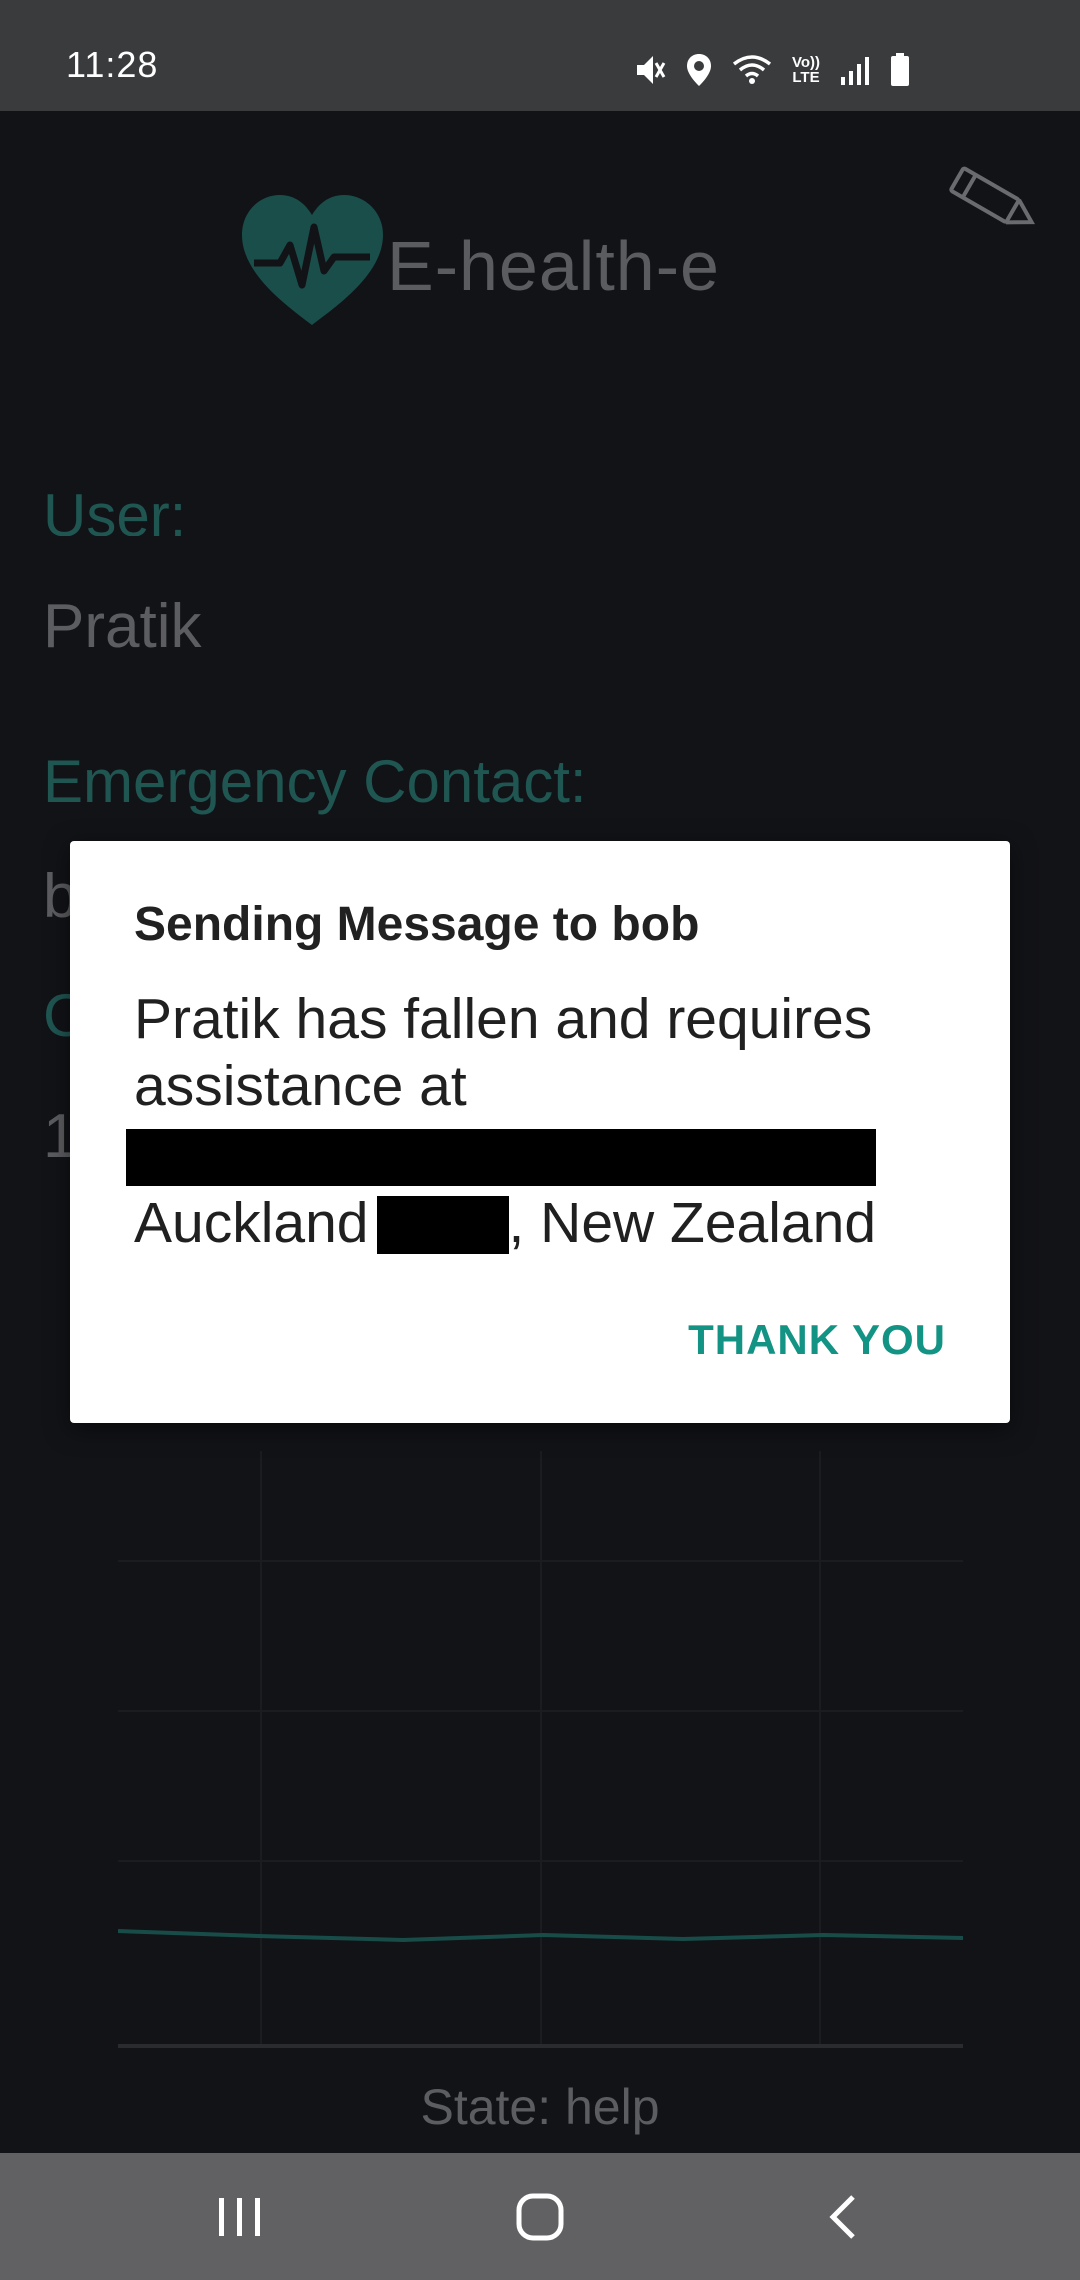 This screenshot has width=1080, height=2280. I want to click on dialog-title: Sending Message to bob, so click(417, 924).